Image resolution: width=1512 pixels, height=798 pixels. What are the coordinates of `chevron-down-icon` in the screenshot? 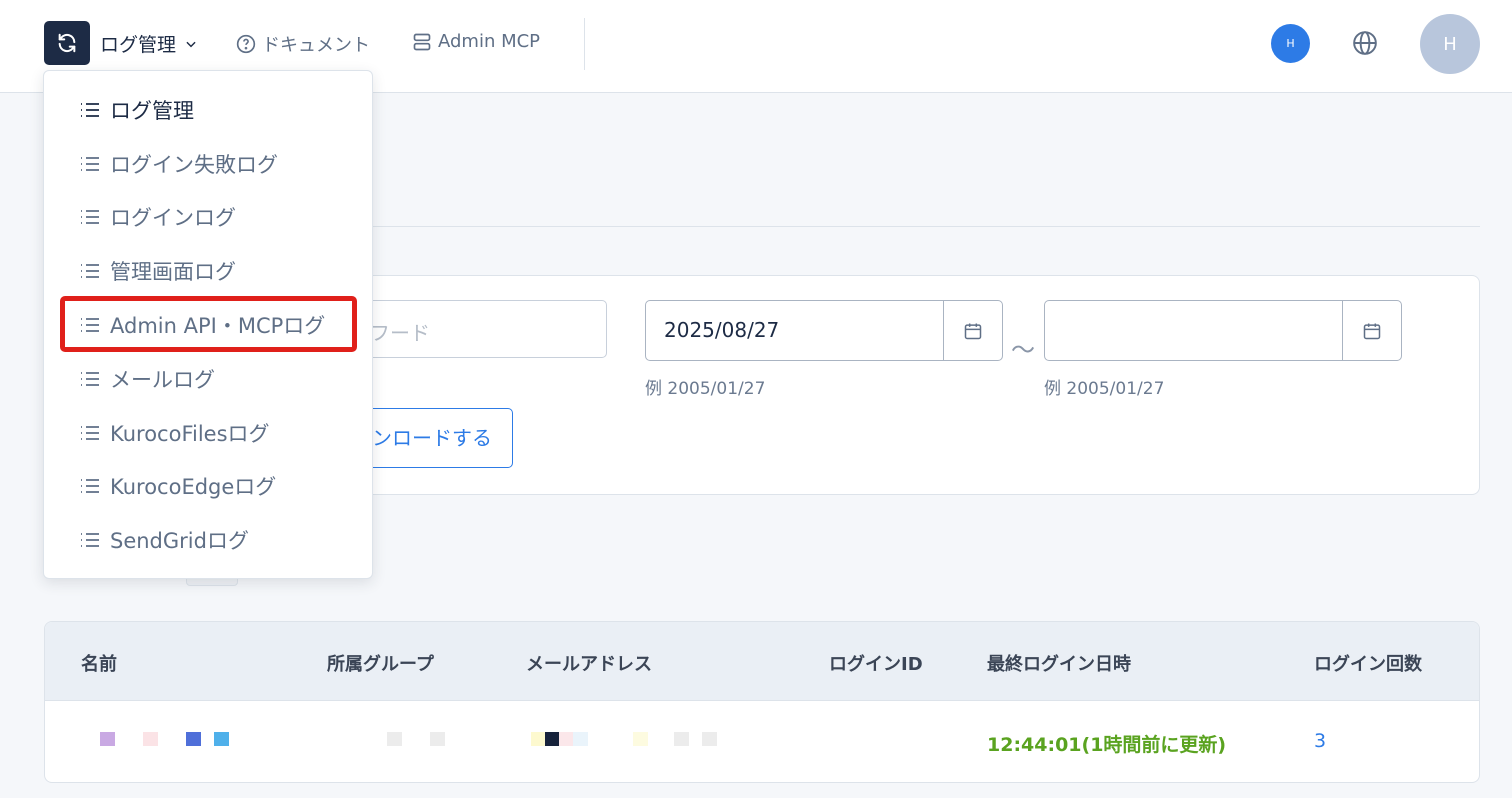 It's located at (191, 44).